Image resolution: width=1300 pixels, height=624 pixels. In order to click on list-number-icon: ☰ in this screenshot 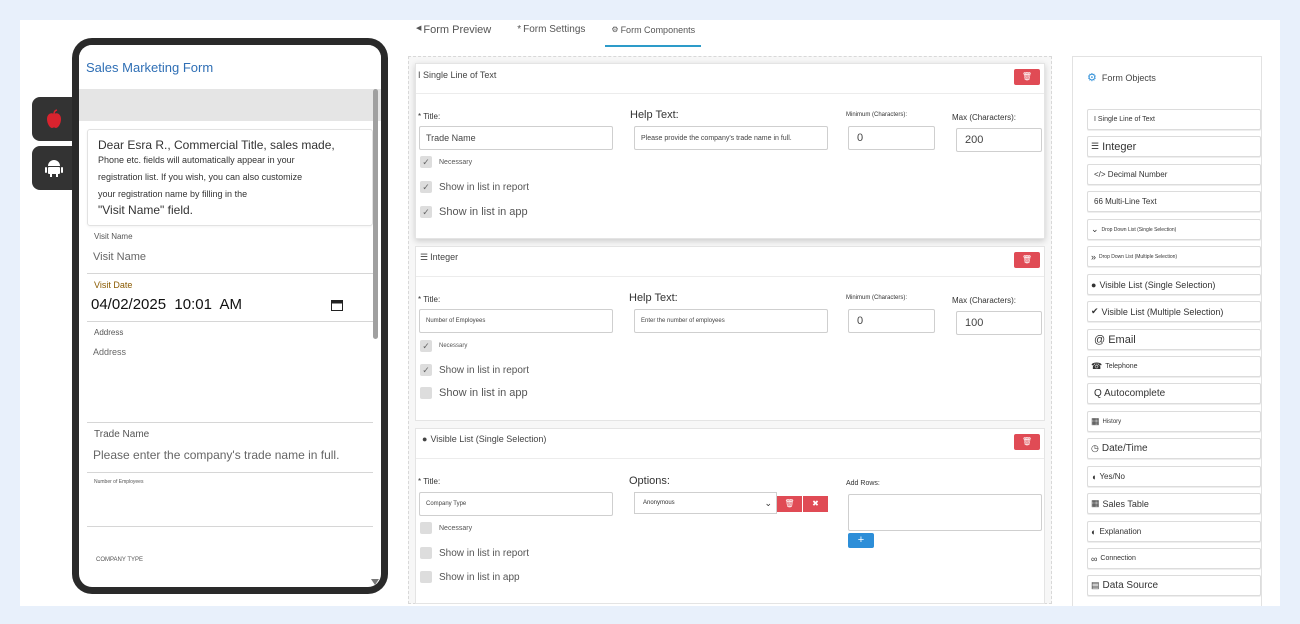, I will do `click(424, 257)`.